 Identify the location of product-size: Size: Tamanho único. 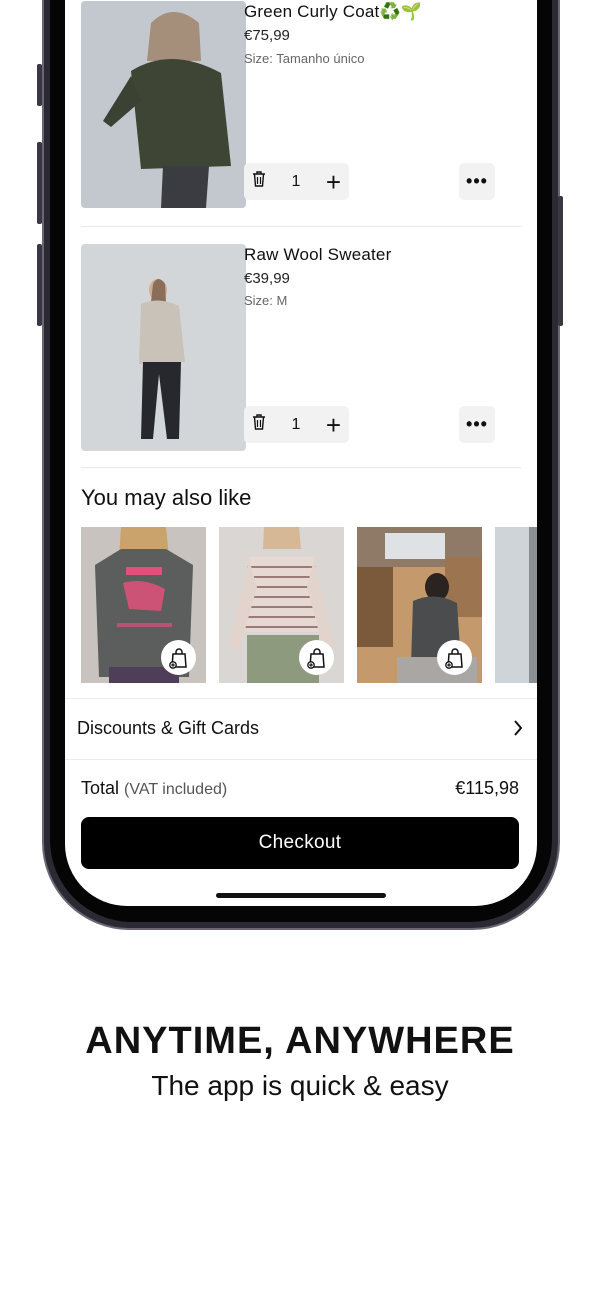
(304, 58).